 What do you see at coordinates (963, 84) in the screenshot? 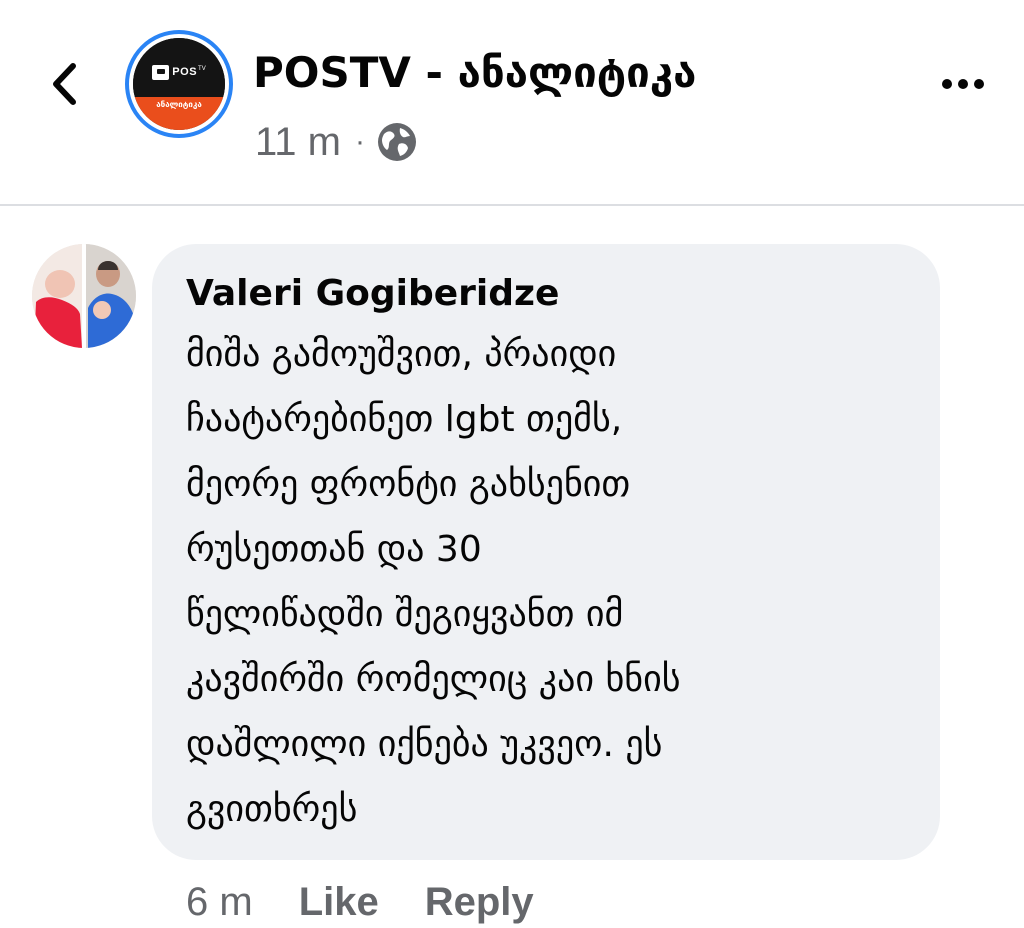
I see `more-options-button` at bounding box center [963, 84].